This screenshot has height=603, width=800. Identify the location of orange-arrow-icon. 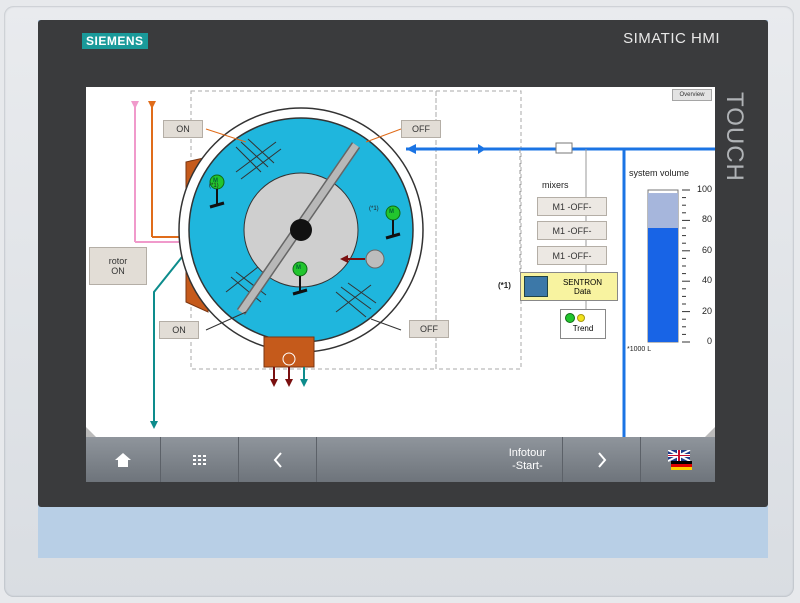
(152, 105).